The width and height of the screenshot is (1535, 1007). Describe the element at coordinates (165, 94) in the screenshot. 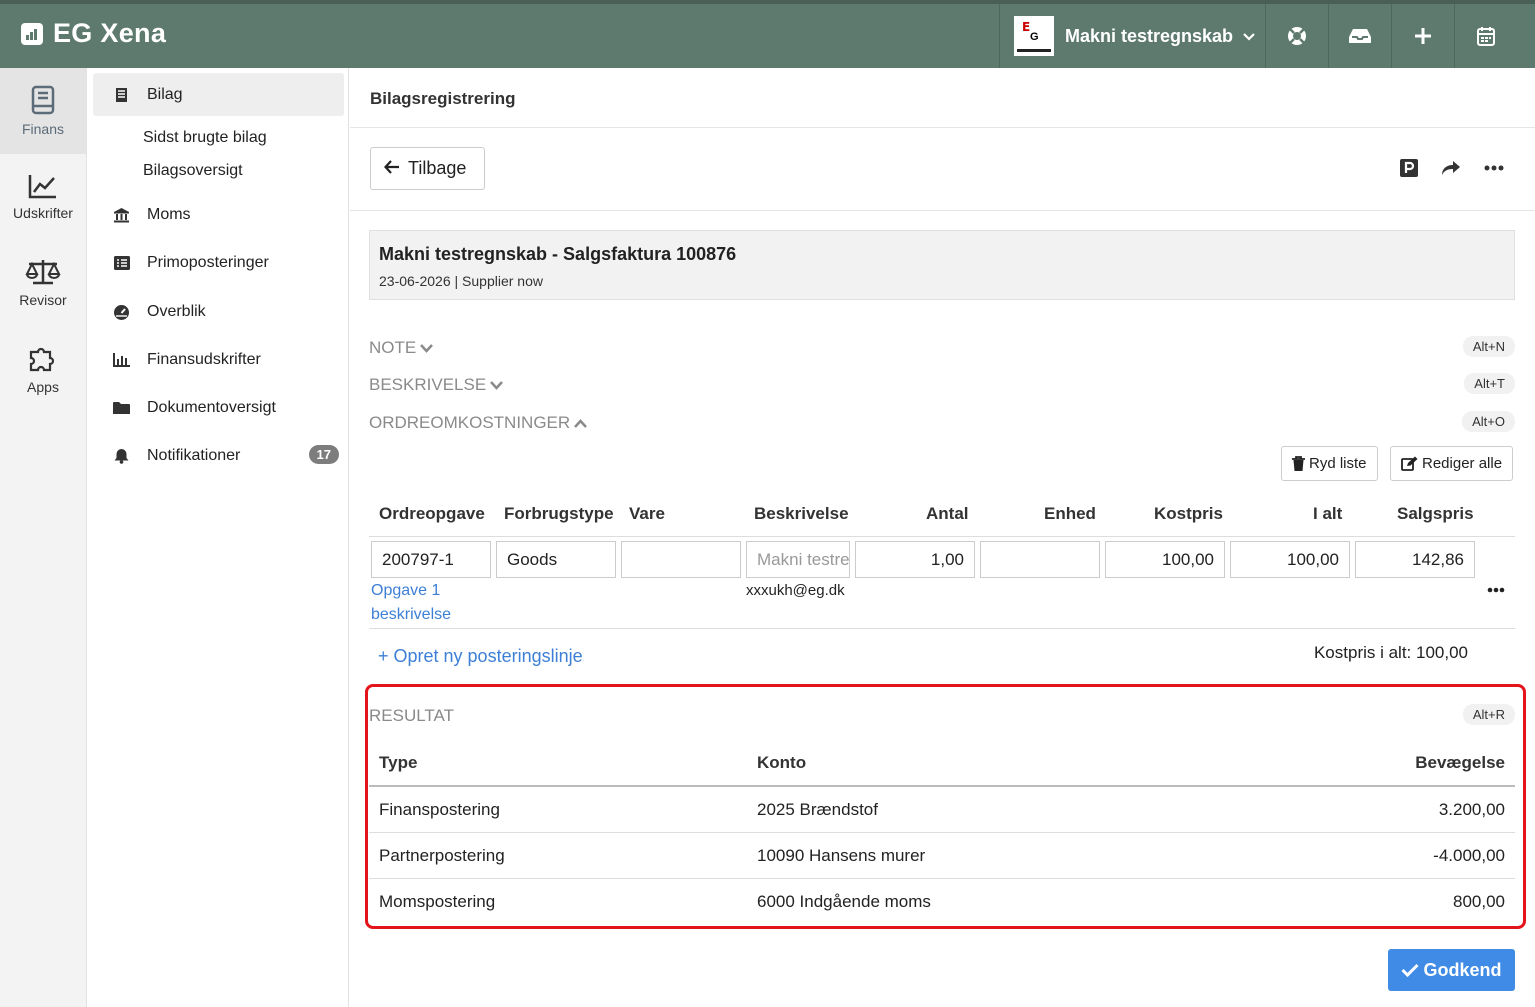

I see `nav-label: Bilag` at that location.